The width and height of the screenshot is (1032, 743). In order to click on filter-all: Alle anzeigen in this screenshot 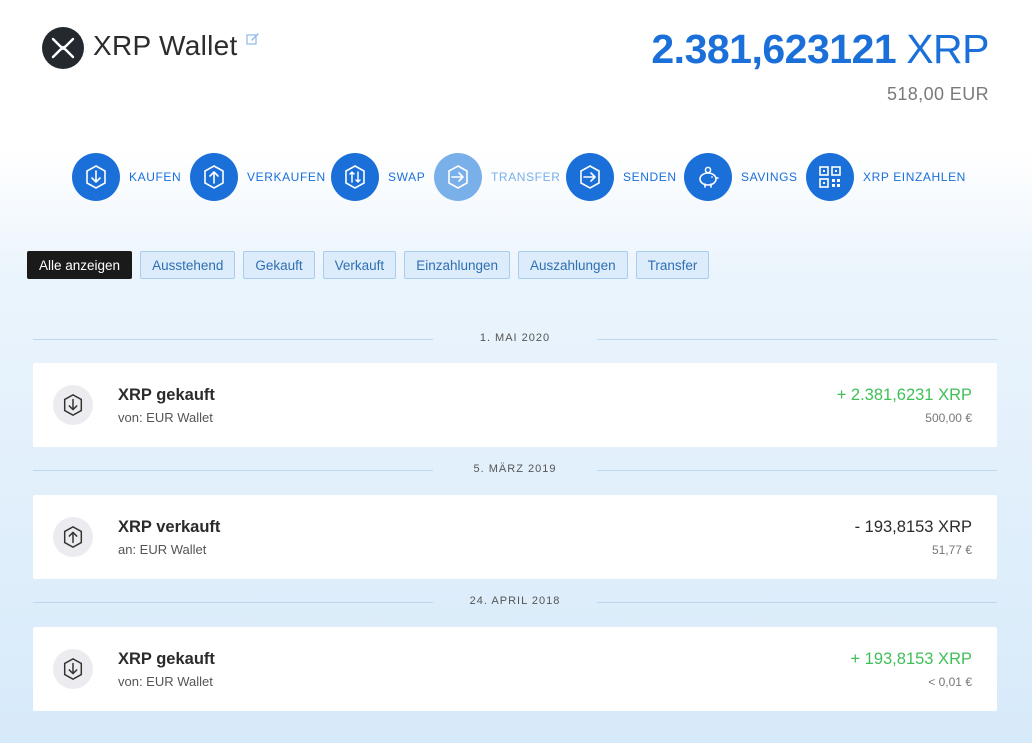, I will do `click(80, 265)`.